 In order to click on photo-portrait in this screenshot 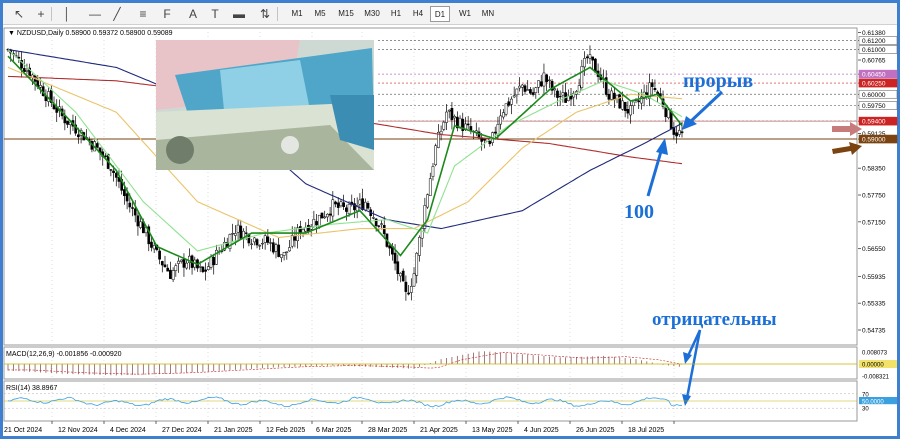, I will do `click(180, 150)`.